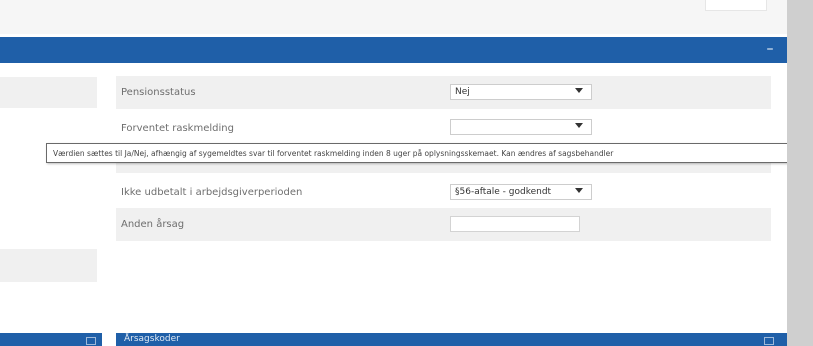 The height and width of the screenshot is (346, 813). Describe the element at coordinates (153, 224) in the screenshot. I see `anden-aarsag-label: Anden årsag` at that location.